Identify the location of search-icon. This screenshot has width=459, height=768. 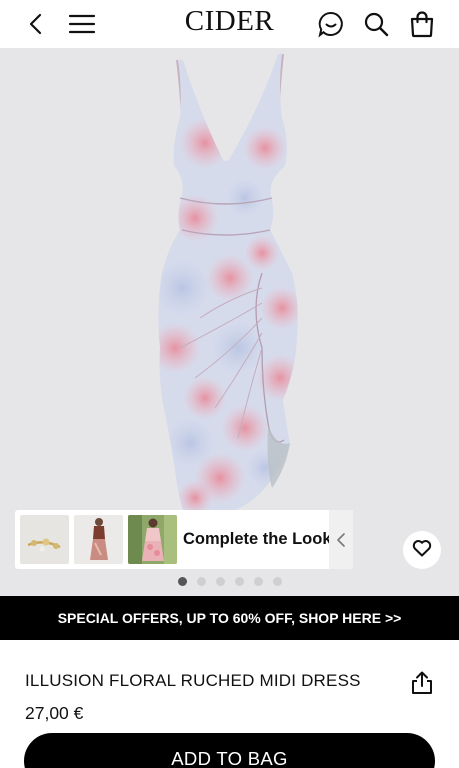
(376, 24).